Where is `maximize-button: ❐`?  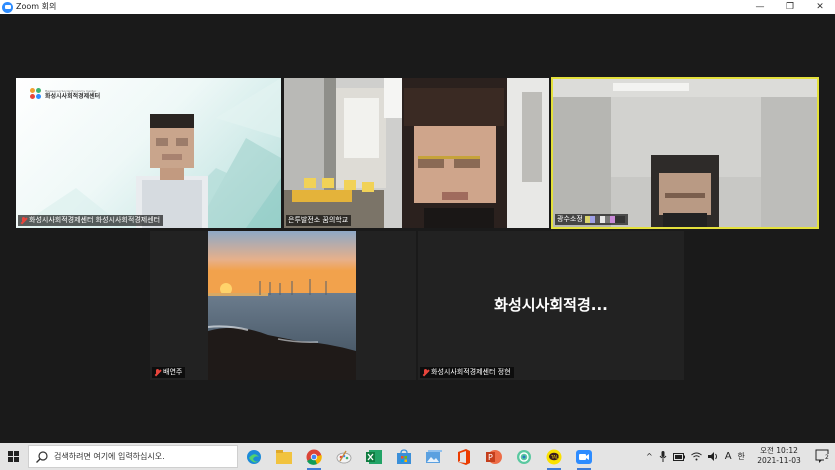
maximize-button: ❐ is located at coordinates (790, 7).